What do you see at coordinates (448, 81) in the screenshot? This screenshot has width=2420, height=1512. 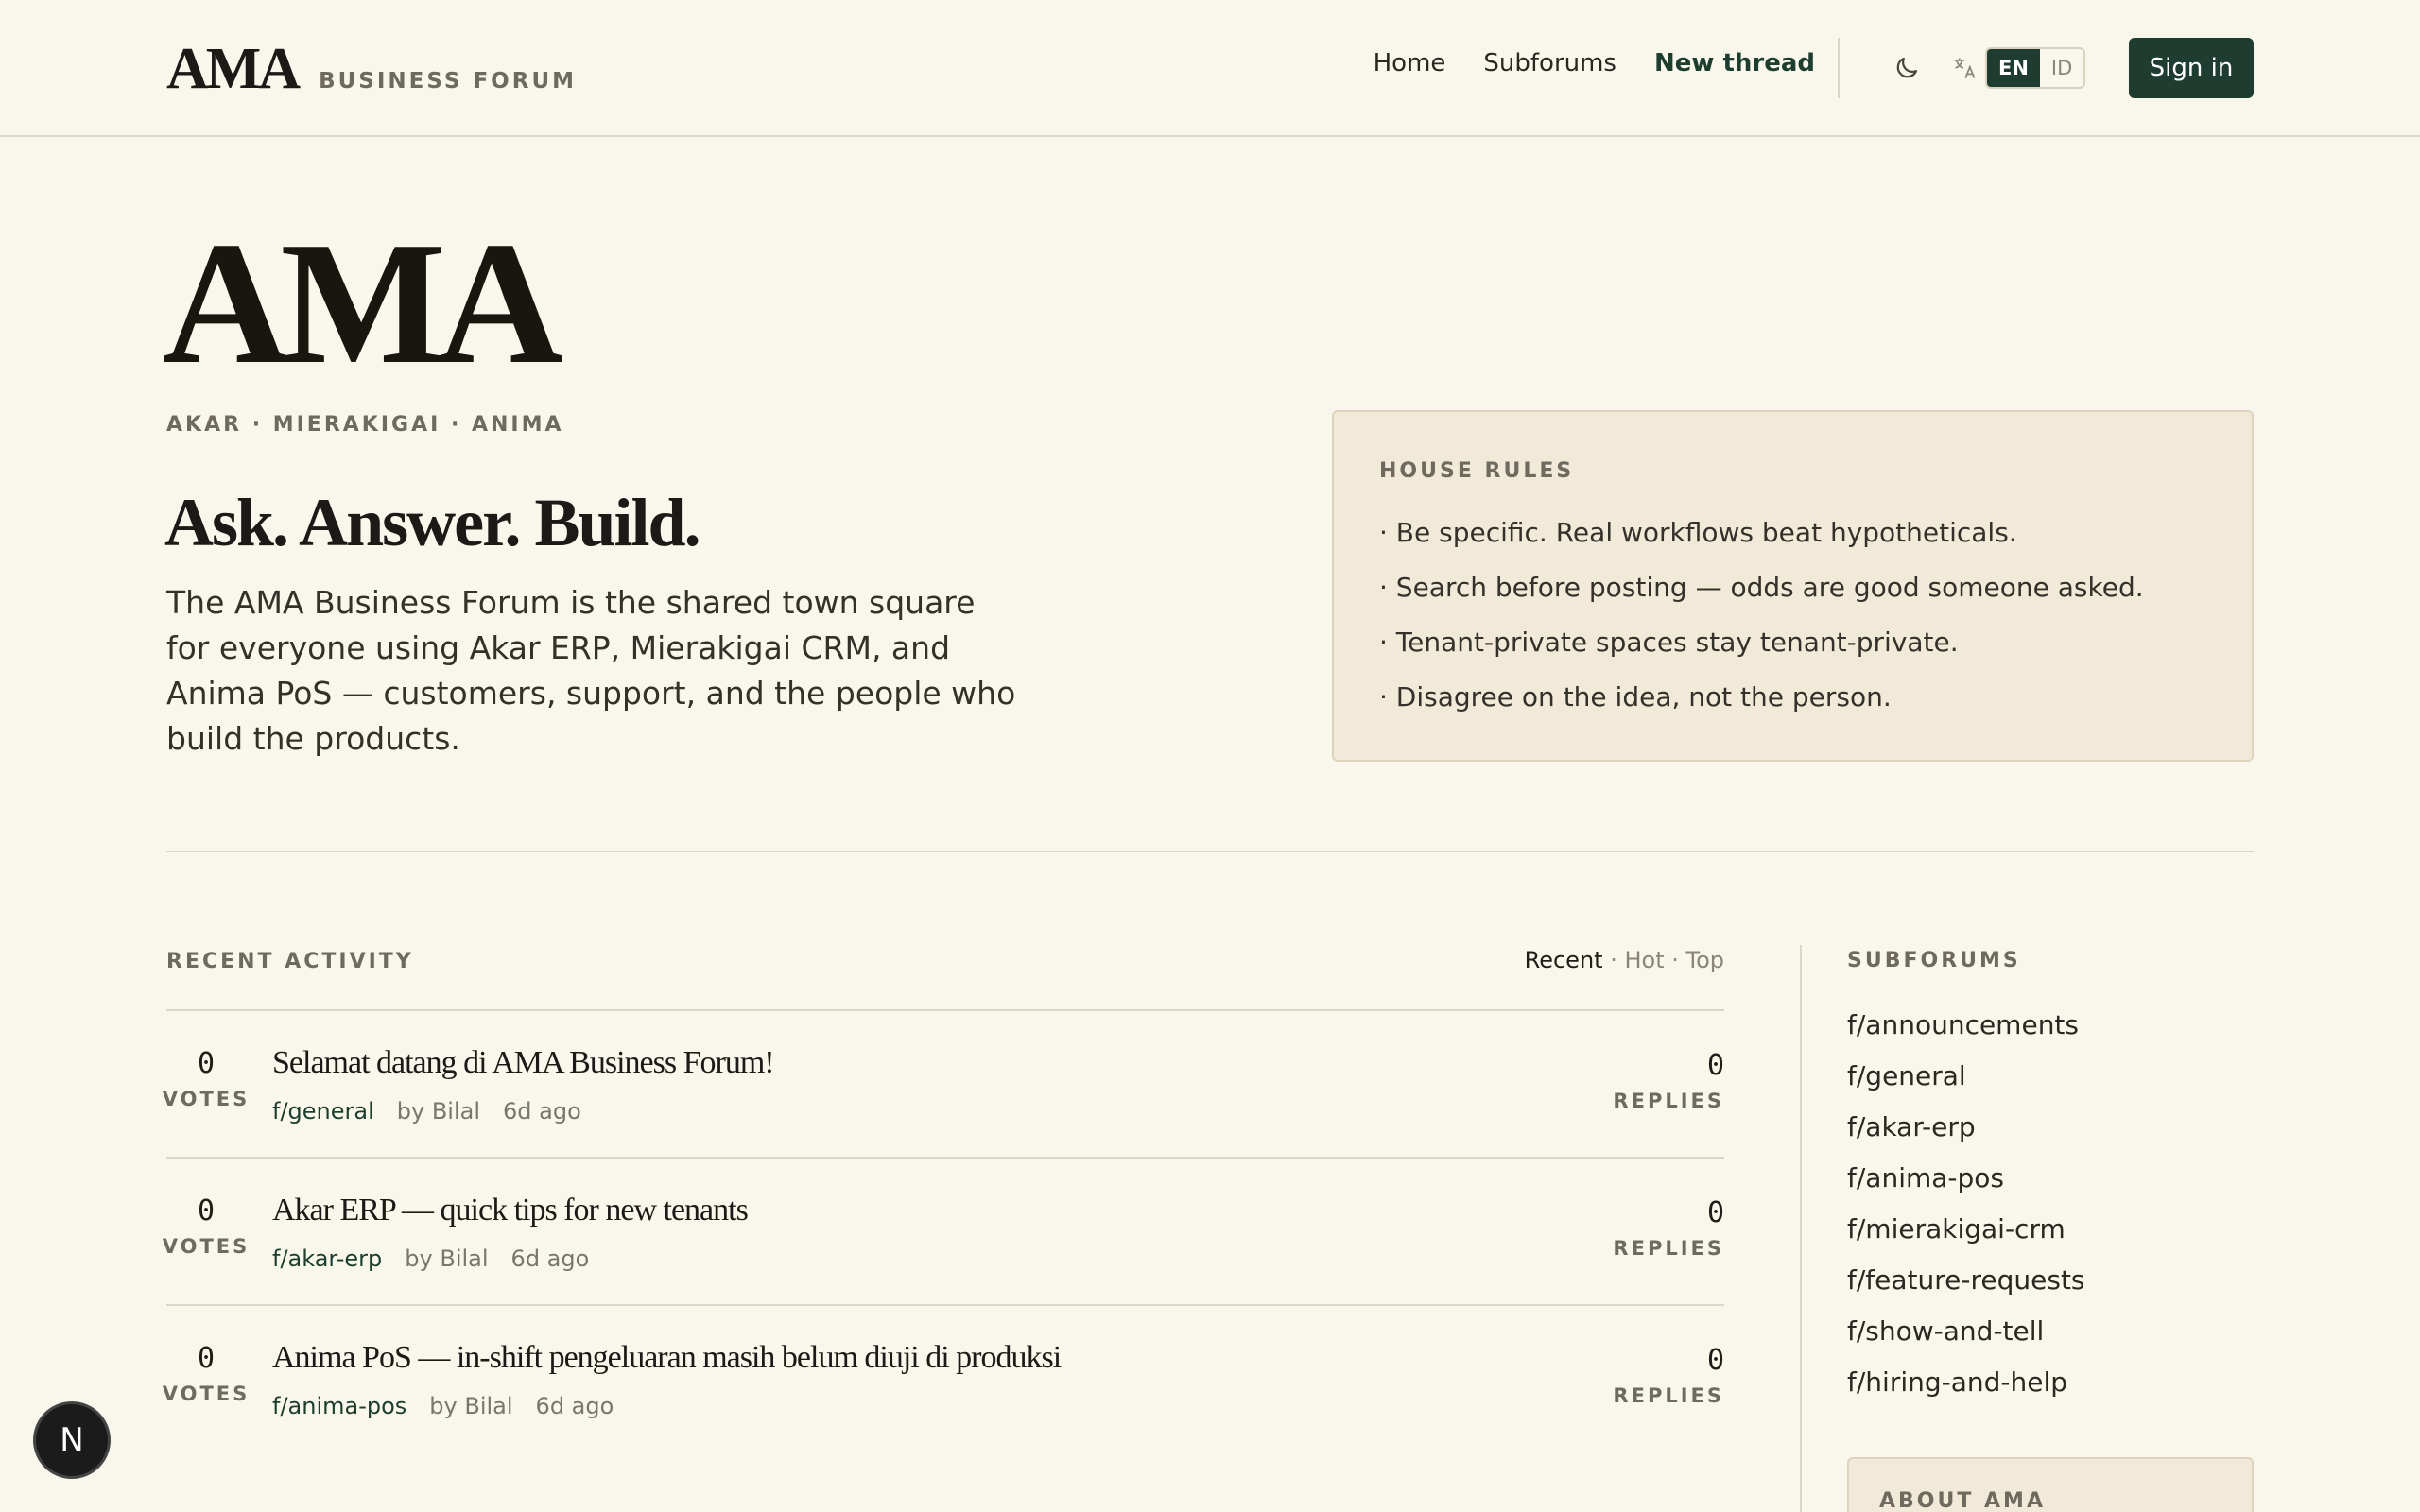 I see `brand-subtitle: BUSINESS FORUM` at bounding box center [448, 81].